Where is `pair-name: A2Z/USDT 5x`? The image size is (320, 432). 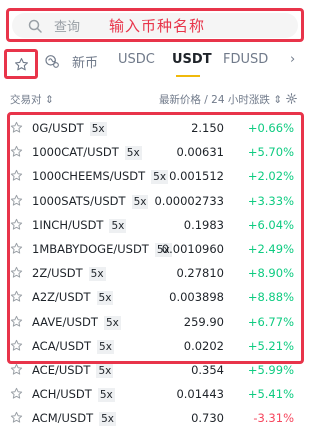 pair-name: A2Z/USDT 5x is located at coordinates (73, 298).